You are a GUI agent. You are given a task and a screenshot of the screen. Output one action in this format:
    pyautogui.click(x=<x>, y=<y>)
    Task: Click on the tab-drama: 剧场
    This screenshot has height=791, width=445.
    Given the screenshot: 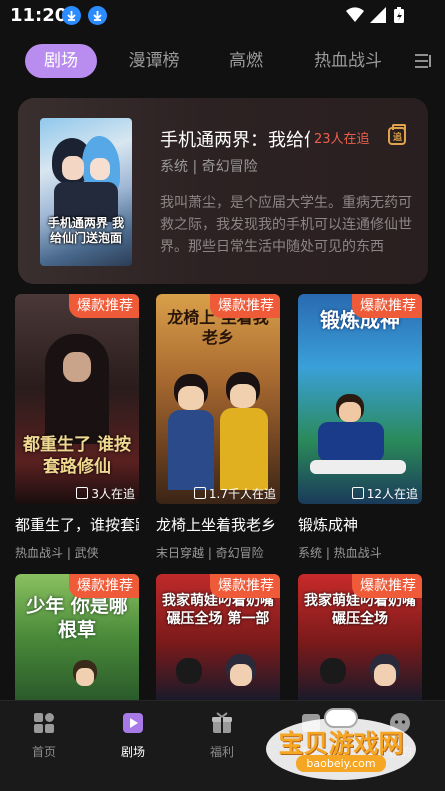 What is the action you would take?
    pyautogui.click(x=61, y=61)
    